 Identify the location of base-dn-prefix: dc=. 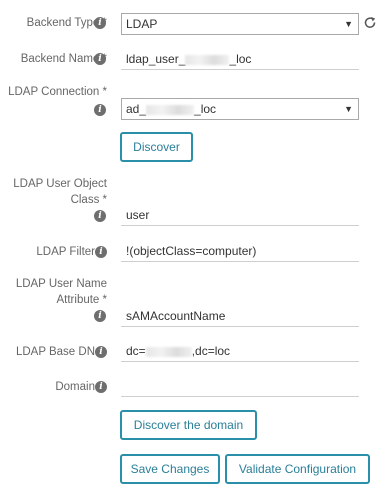
(136, 351).